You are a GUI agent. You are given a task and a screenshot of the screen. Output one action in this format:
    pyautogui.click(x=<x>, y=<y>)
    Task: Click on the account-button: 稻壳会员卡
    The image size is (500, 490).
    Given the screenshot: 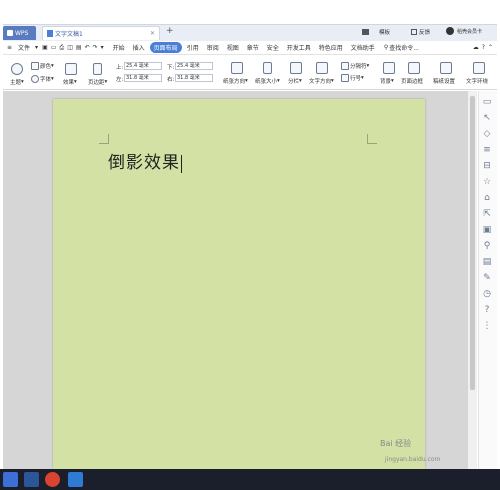 What is the action you would take?
    pyautogui.click(x=464, y=31)
    